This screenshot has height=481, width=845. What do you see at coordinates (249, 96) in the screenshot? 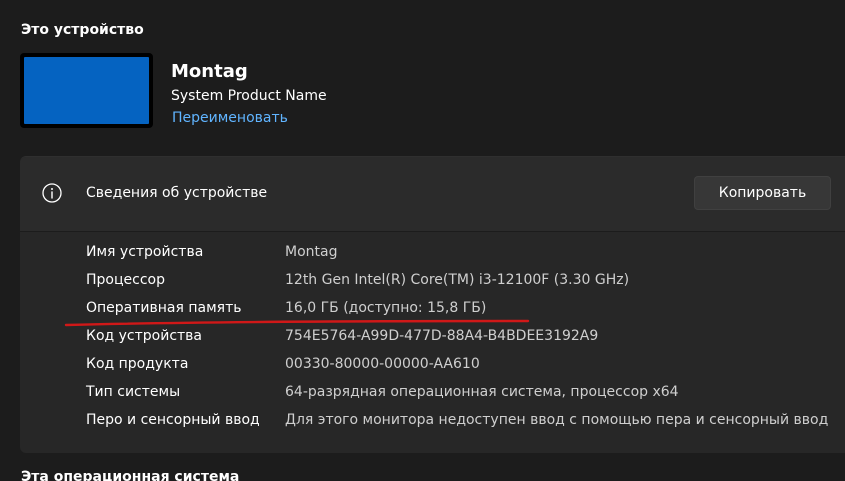
I see `device-model: System Product Name` at bounding box center [249, 96].